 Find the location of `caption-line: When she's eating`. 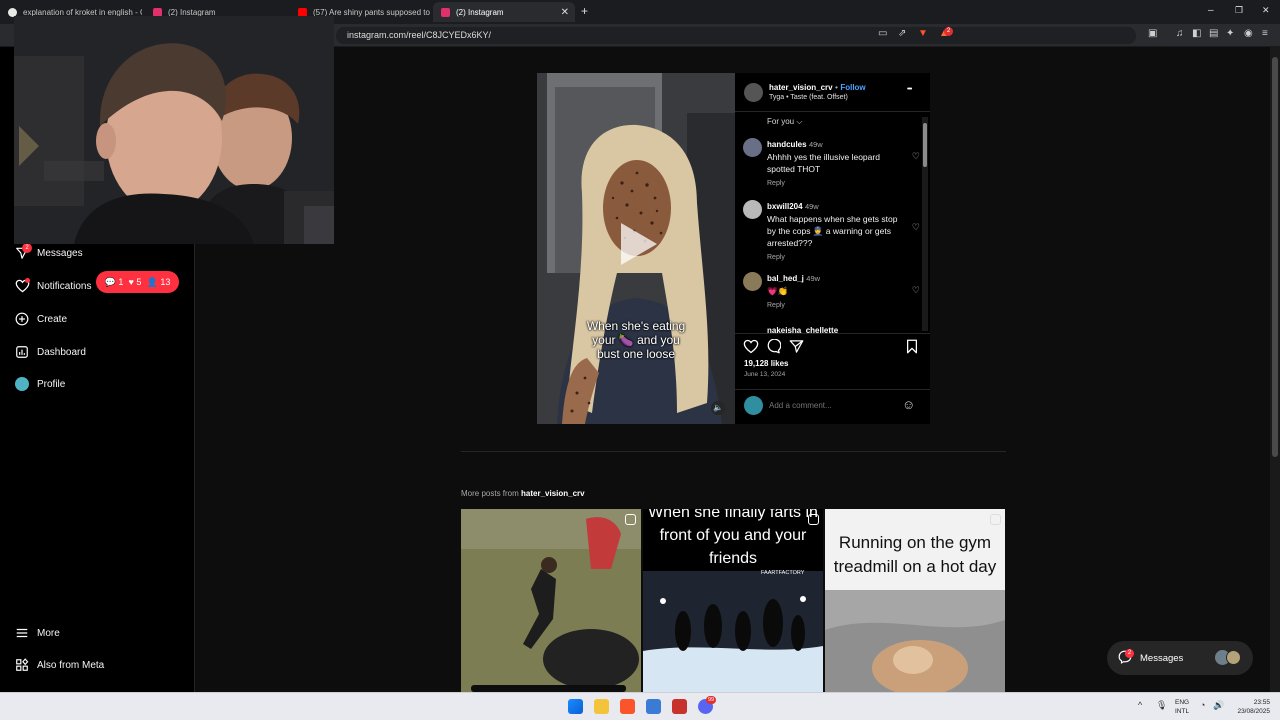

caption-line: When she's eating is located at coordinates (636, 326).